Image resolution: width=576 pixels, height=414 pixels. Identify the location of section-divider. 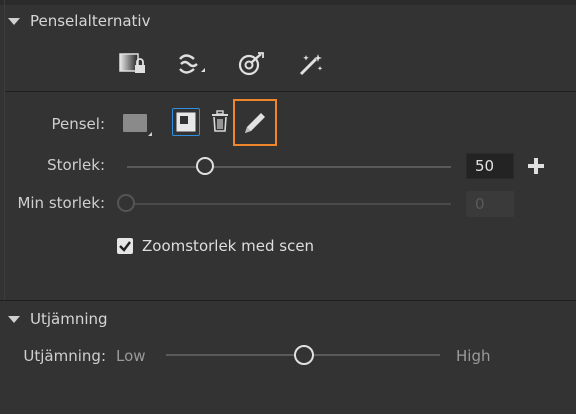
(288, 300).